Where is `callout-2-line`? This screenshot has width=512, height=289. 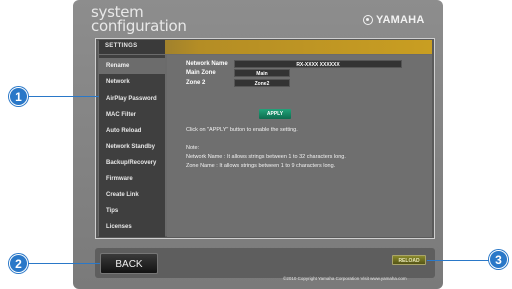 callout-2-line is located at coordinates (64, 263).